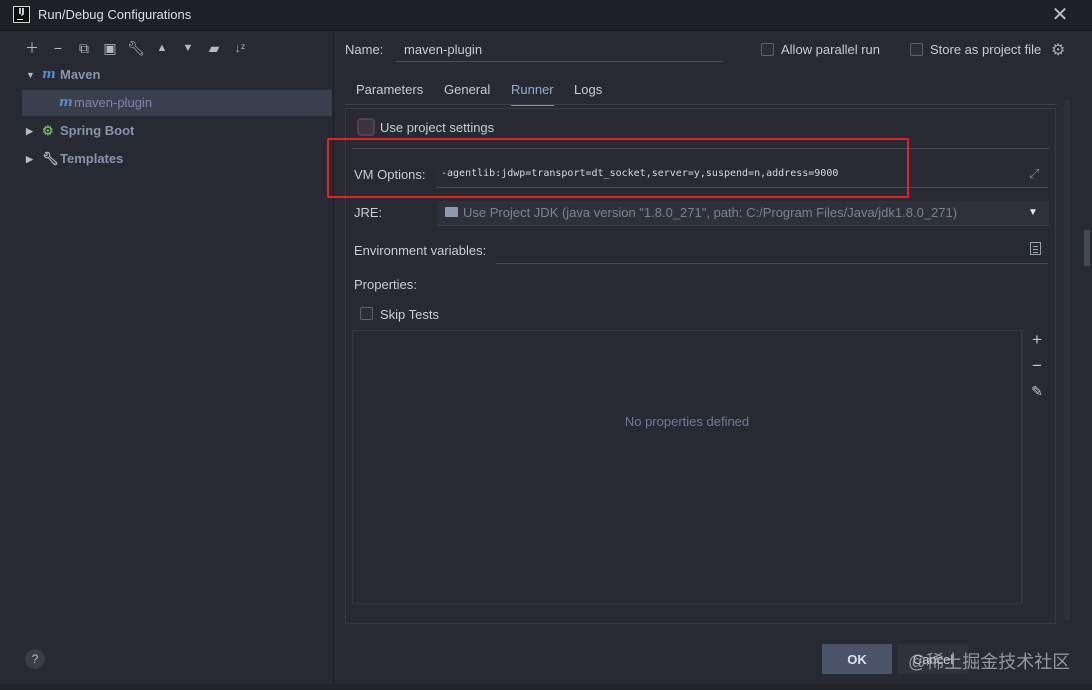  I want to click on save-icon: ▣, so click(110, 48).